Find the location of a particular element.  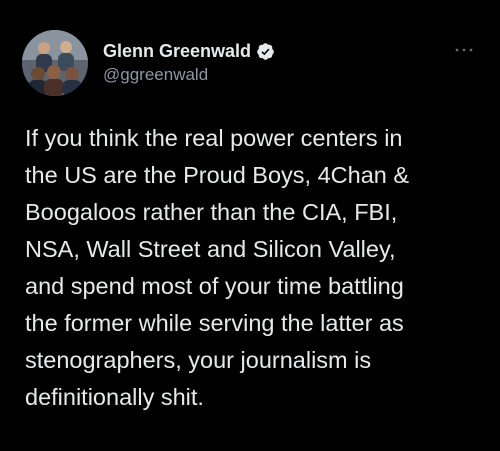

avatar is located at coordinates (55, 63).